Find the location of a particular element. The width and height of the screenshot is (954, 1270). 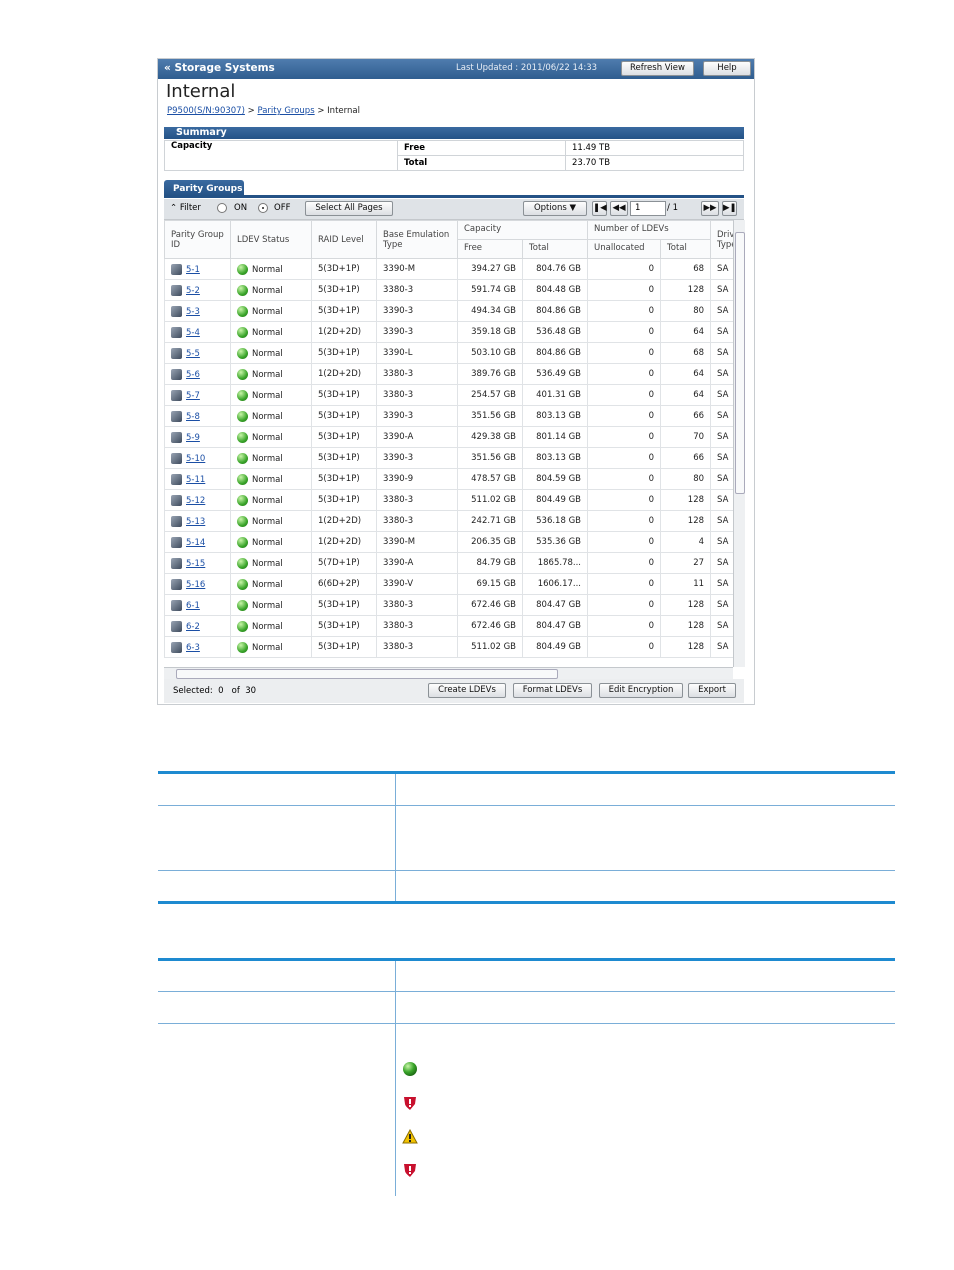

parity-group-link: 6-2 is located at coordinates (193, 627).